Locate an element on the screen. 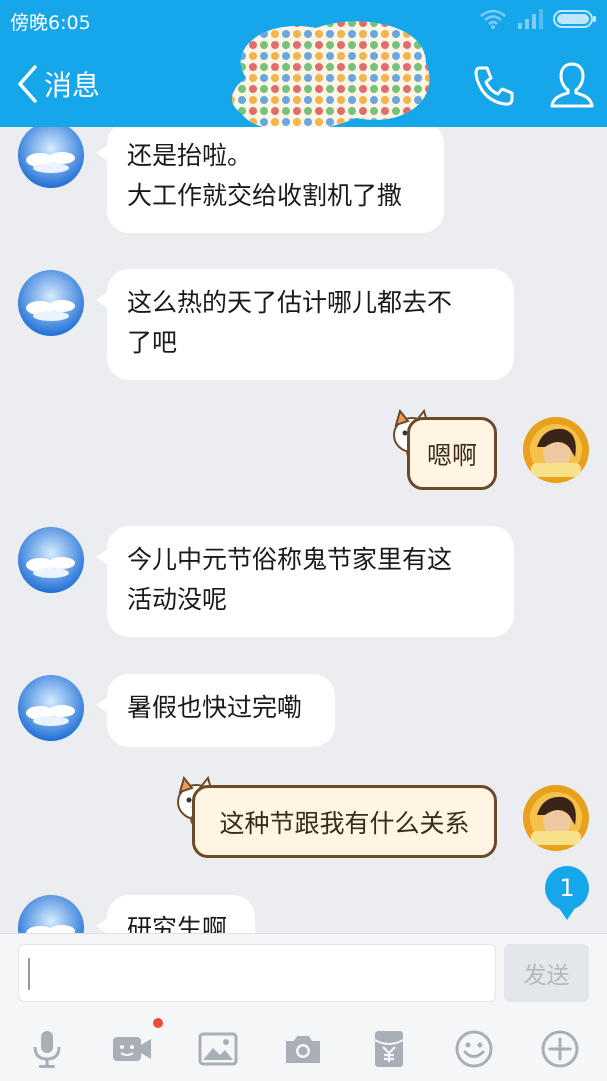 The image size is (607, 1081). wifi-icon is located at coordinates (493, 19).